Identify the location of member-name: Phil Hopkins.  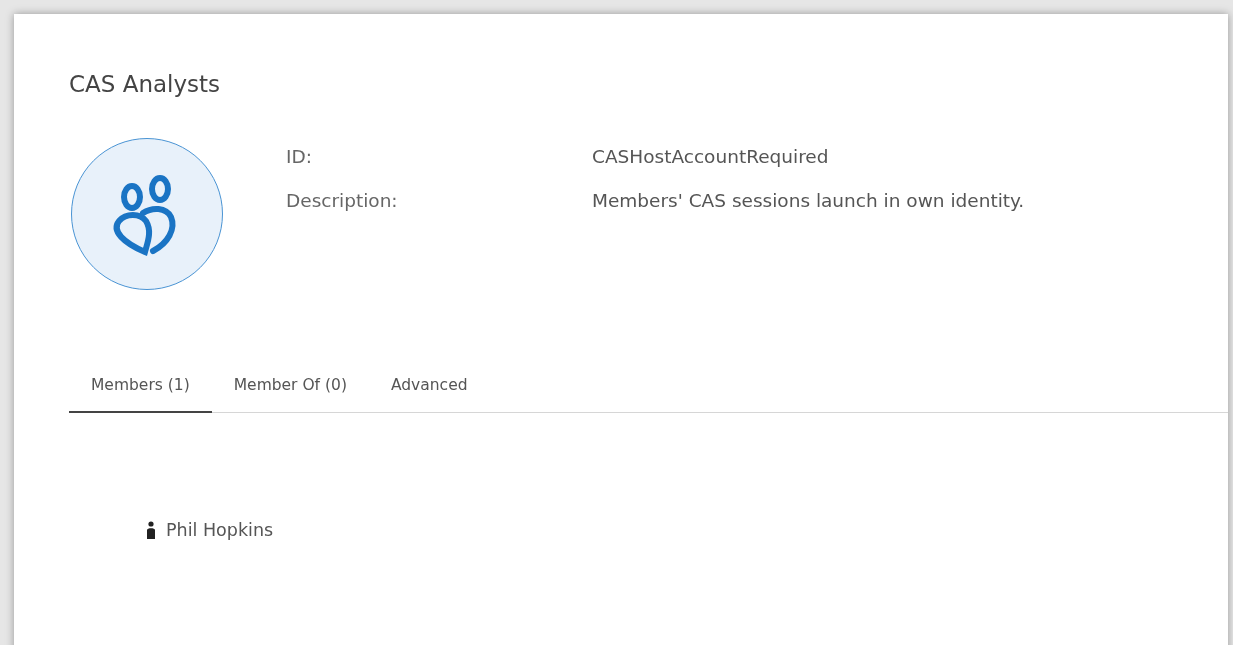
(220, 531).